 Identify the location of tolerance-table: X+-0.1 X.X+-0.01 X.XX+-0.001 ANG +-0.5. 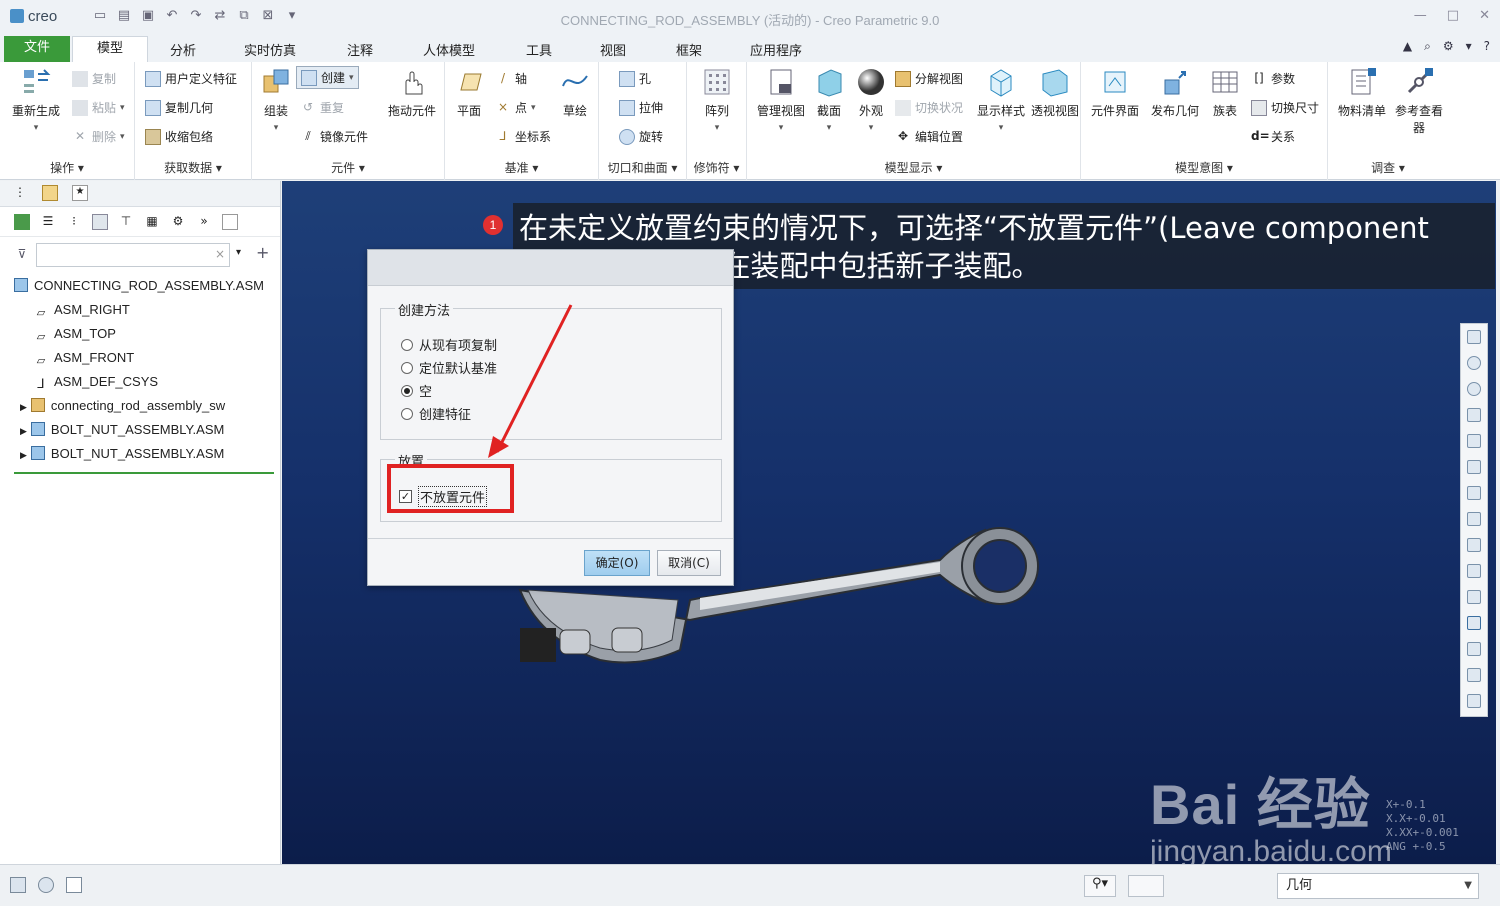
(1422, 825).